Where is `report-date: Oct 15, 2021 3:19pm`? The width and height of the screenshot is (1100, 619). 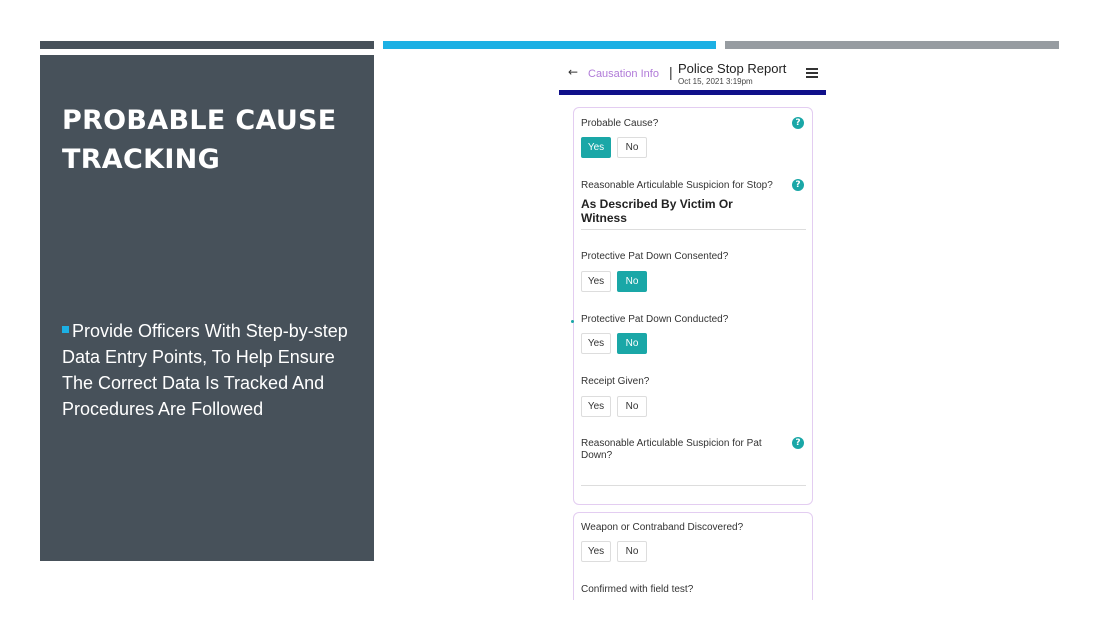 report-date: Oct 15, 2021 3:19pm is located at coordinates (715, 81).